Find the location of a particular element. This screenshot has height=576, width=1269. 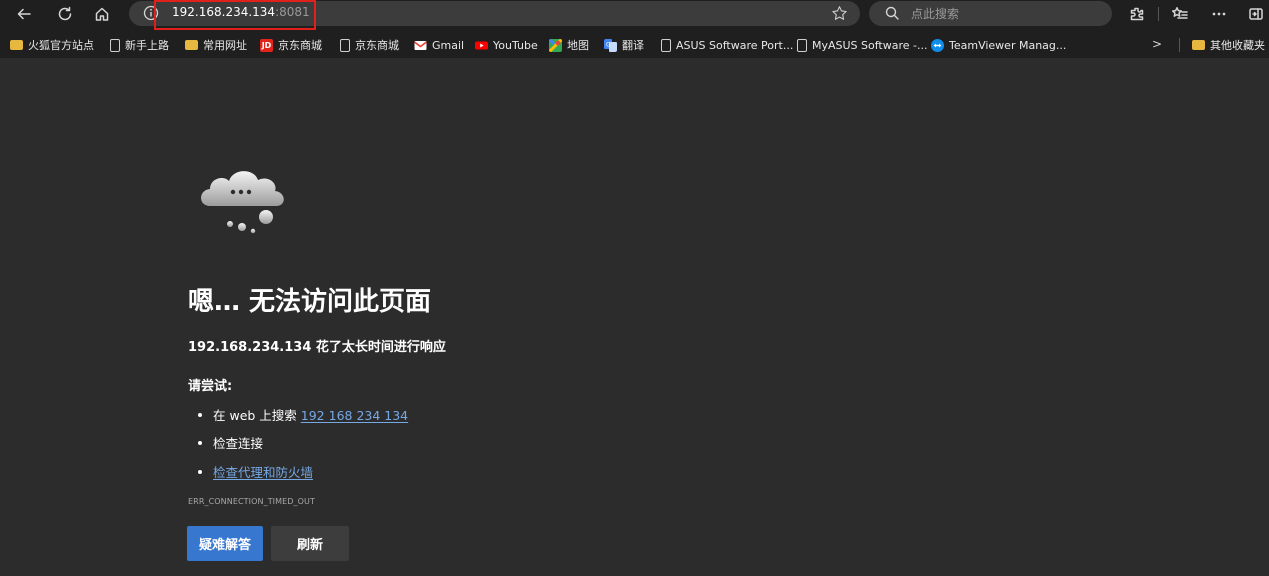

sidebar-icon is located at coordinates (1256, 14).